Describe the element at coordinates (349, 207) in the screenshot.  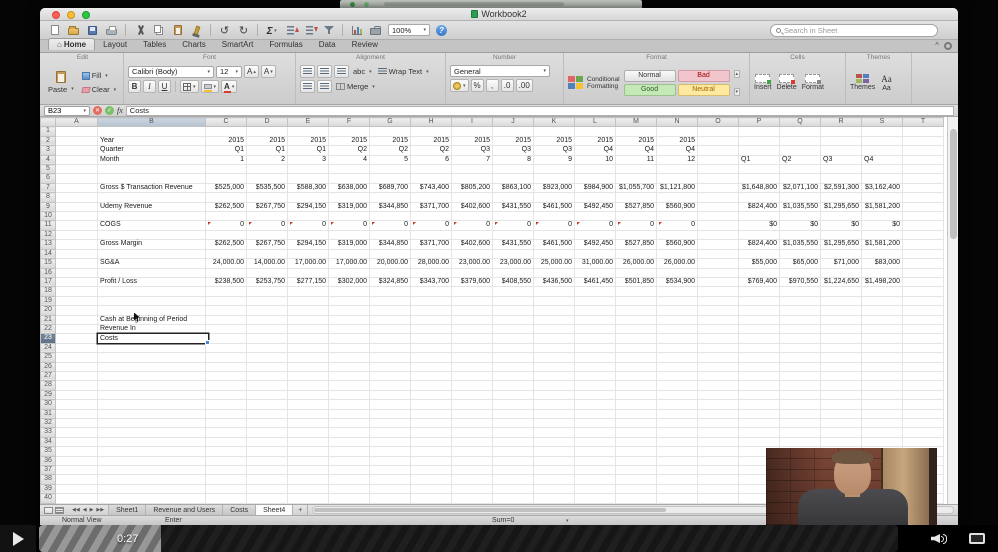
I see `sheet-cell: $319,000` at that location.